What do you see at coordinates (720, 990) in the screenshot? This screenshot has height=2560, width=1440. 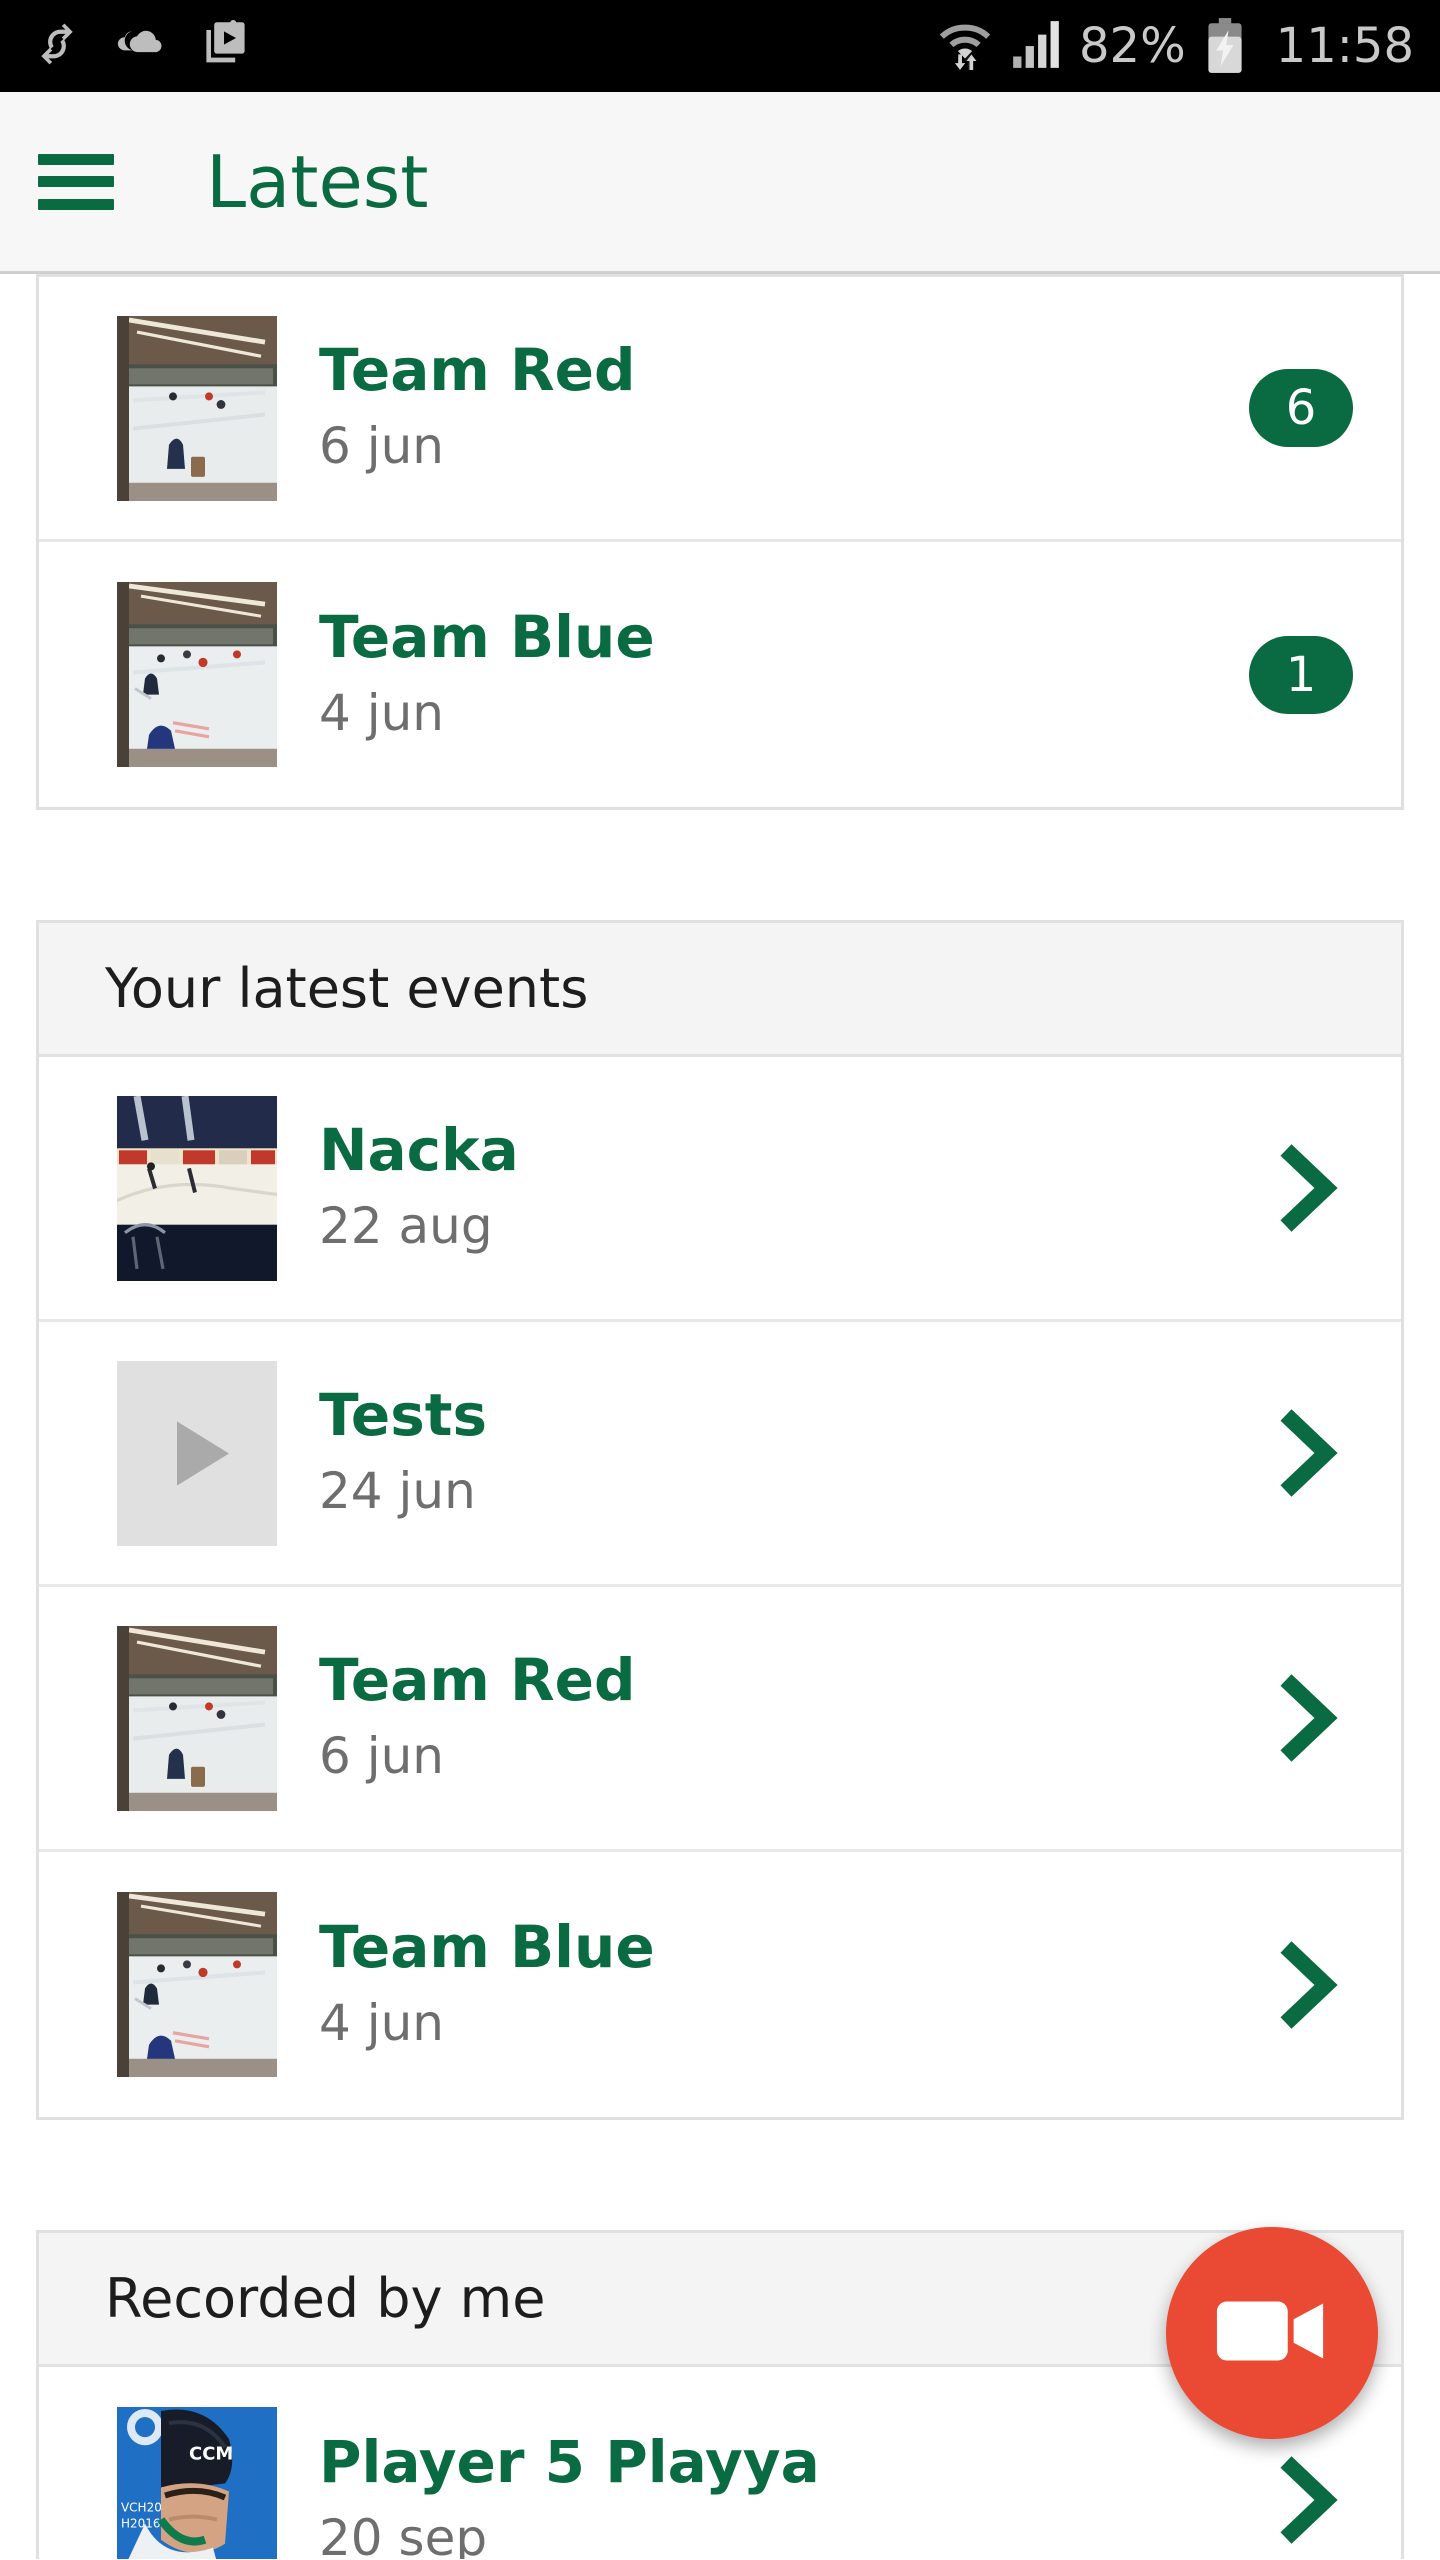 I see `section-header: Your latest events` at bounding box center [720, 990].